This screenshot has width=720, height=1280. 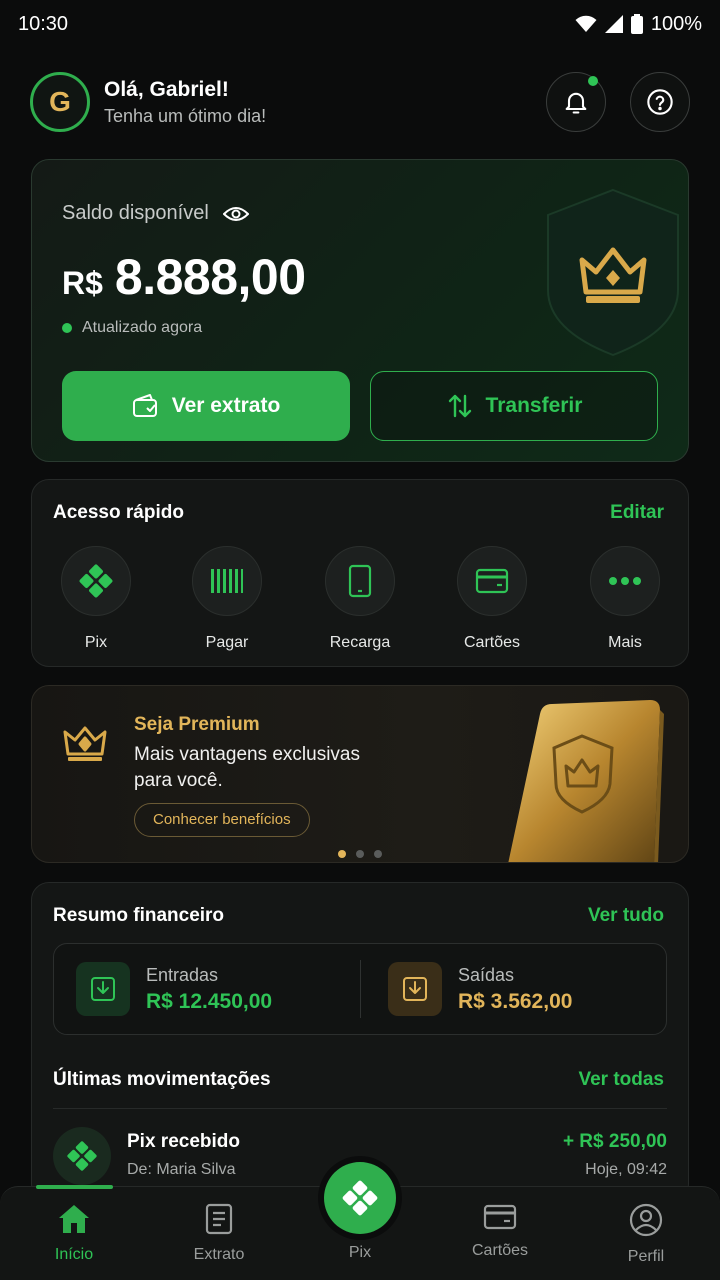 I want to click on view-statement-button: Ver extrato, so click(x=206, y=406).